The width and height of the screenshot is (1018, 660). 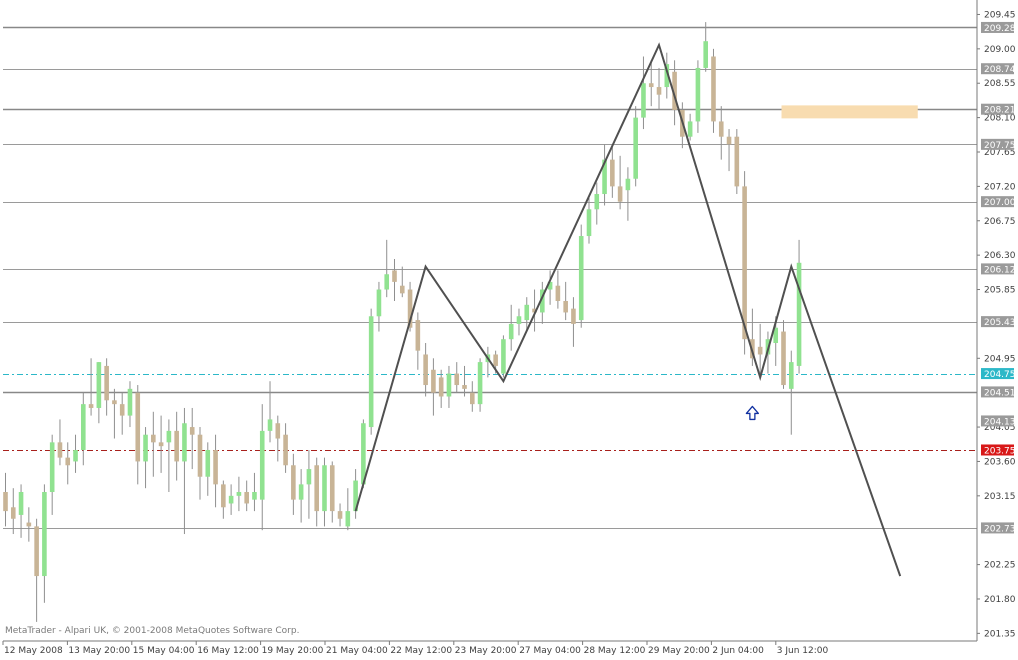 What do you see at coordinates (679, 651) in the screenshot?
I see `x-tick-label: 29 May 20:00` at bounding box center [679, 651].